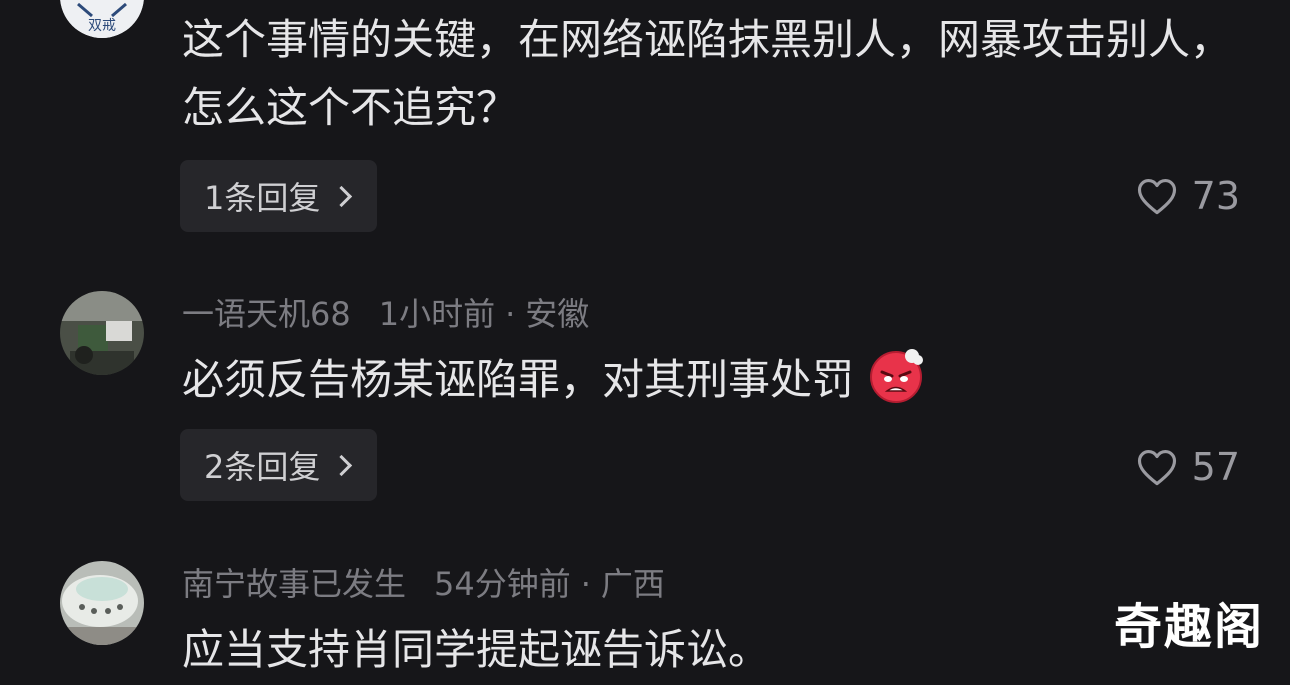 This screenshot has height=685, width=1290. What do you see at coordinates (294, 584) in the screenshot?
I see `username: 南宁故事已发生` at bounding box center [294, 584].